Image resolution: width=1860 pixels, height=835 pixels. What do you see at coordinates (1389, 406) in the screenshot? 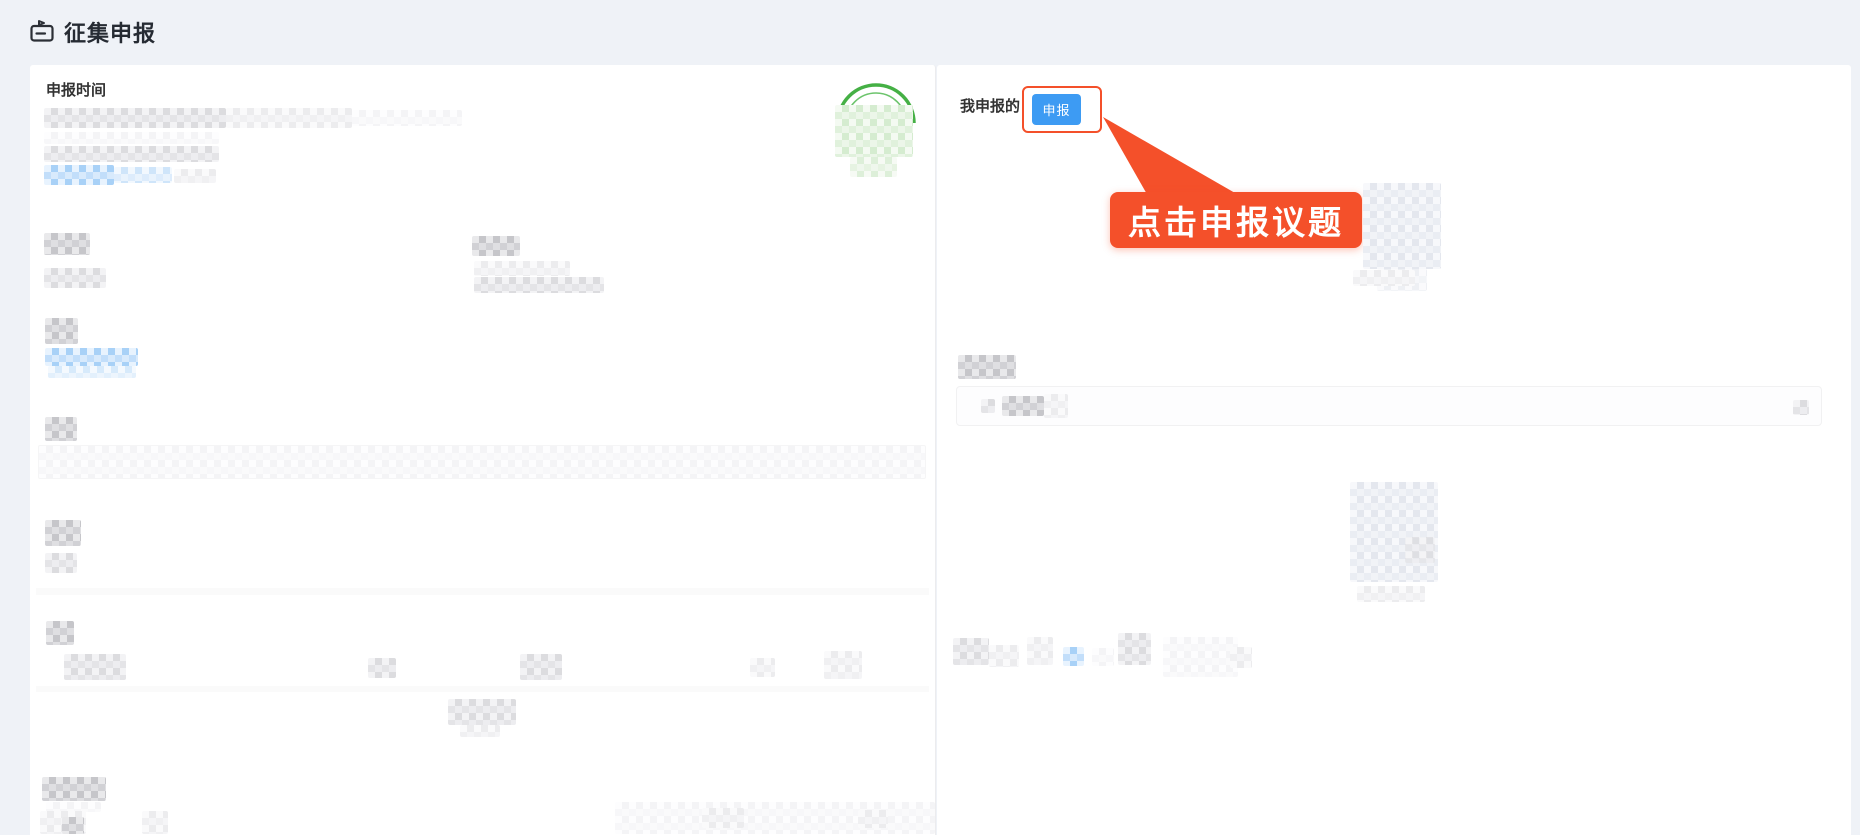
I see `search-input` at bounding box center [1389, 406].